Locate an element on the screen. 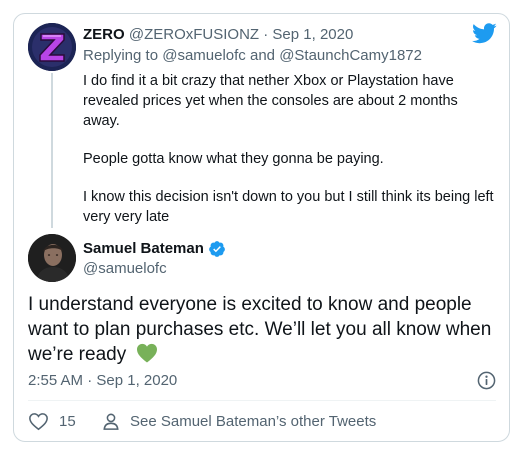 This screenshot has width=525, height=452. z-logo-avatar-image is located at coordinates (52, 47).